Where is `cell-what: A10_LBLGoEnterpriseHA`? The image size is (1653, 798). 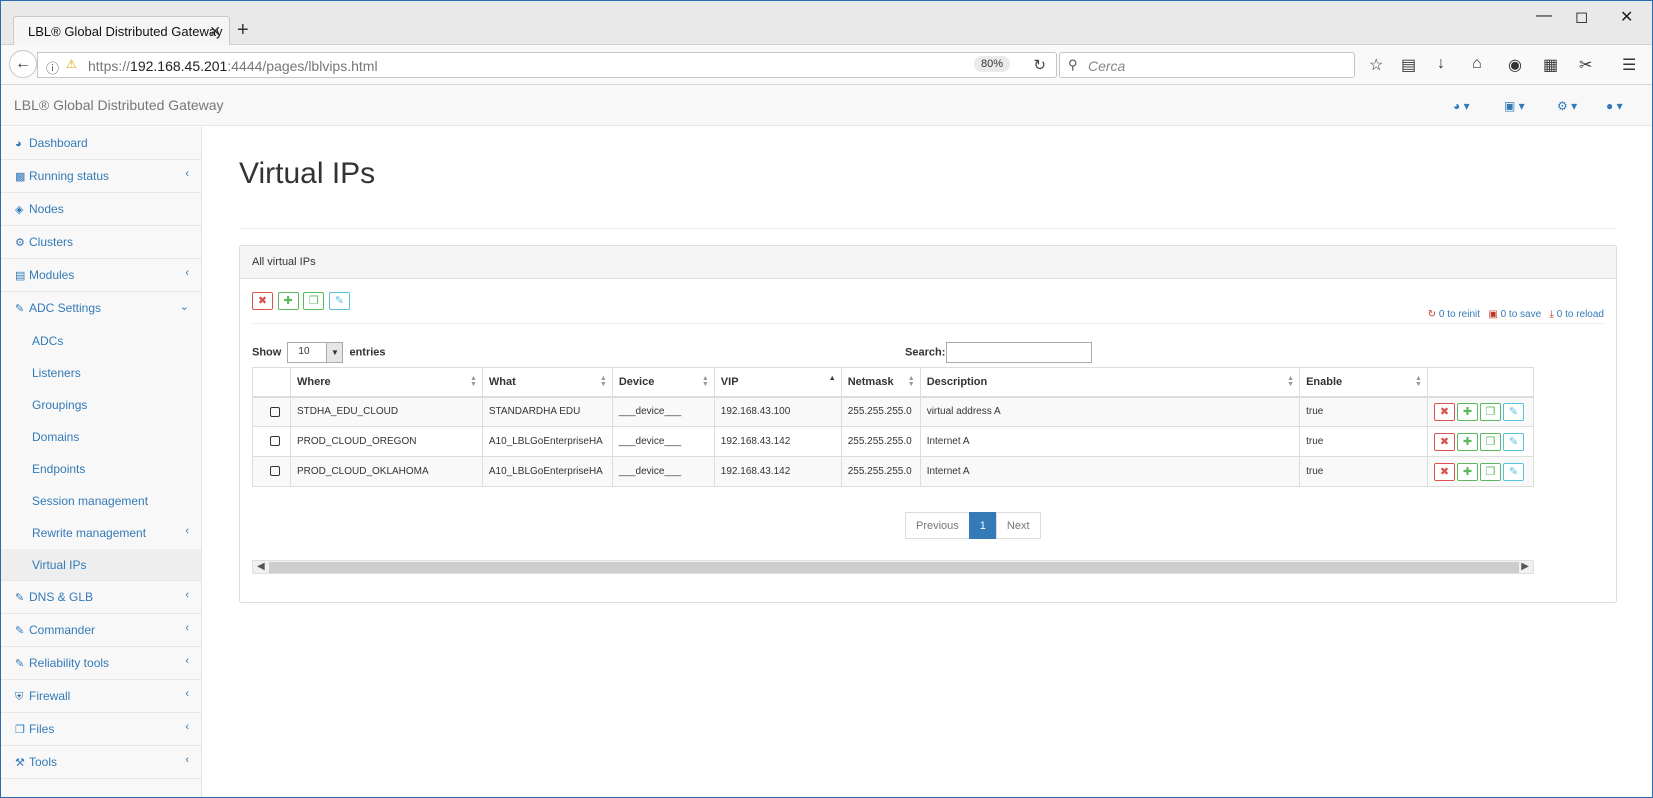 cell-what: A10_LBLGoEnterpriseHA is located at coordinates (547, 471).